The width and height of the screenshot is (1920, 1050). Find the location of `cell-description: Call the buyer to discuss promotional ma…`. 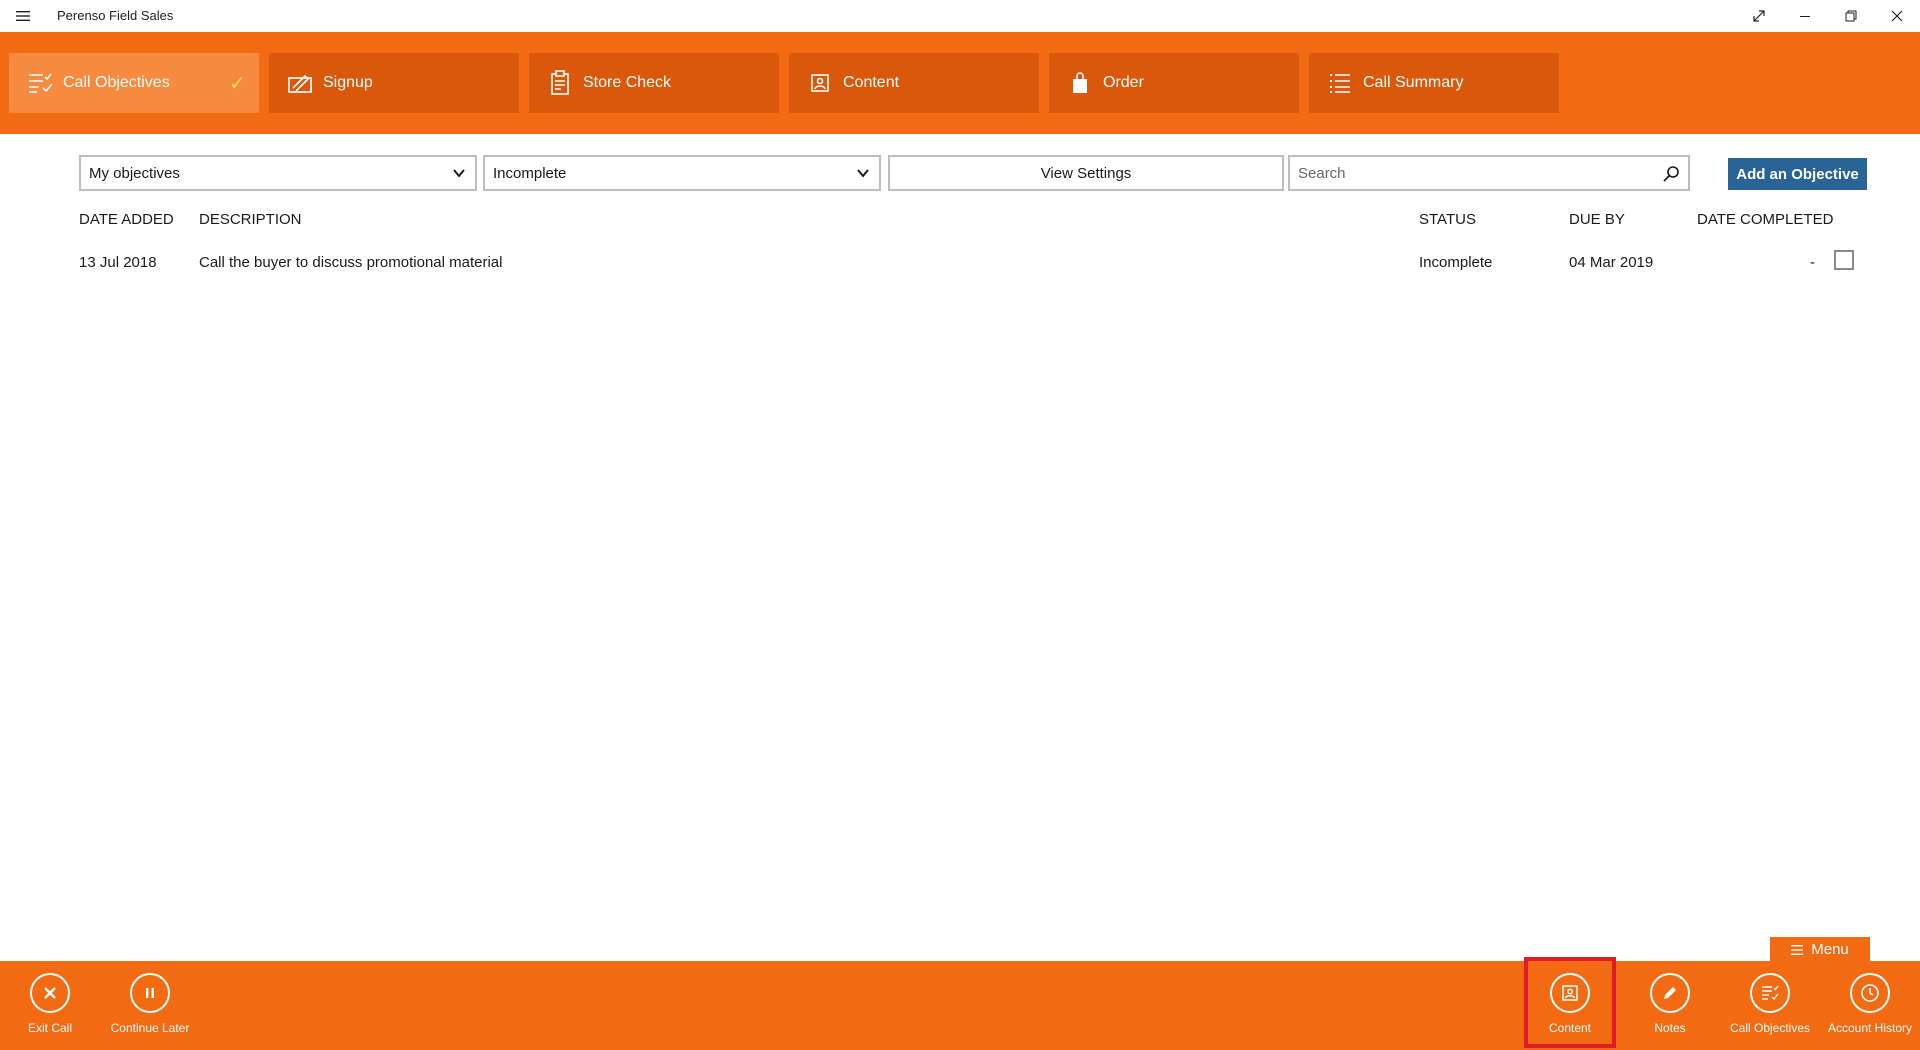

cell-description: Call the buyer to discuss promotional ma… is located at coordinates (351, 262).